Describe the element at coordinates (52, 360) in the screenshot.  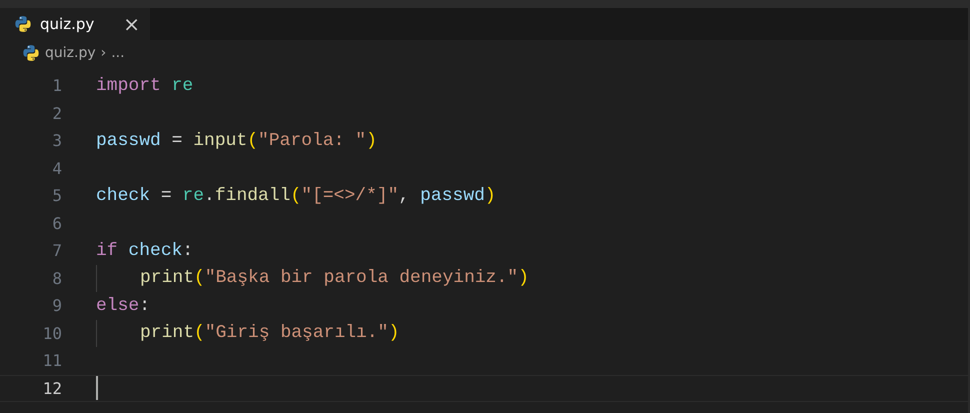
I see `line-number: 11` at that location.